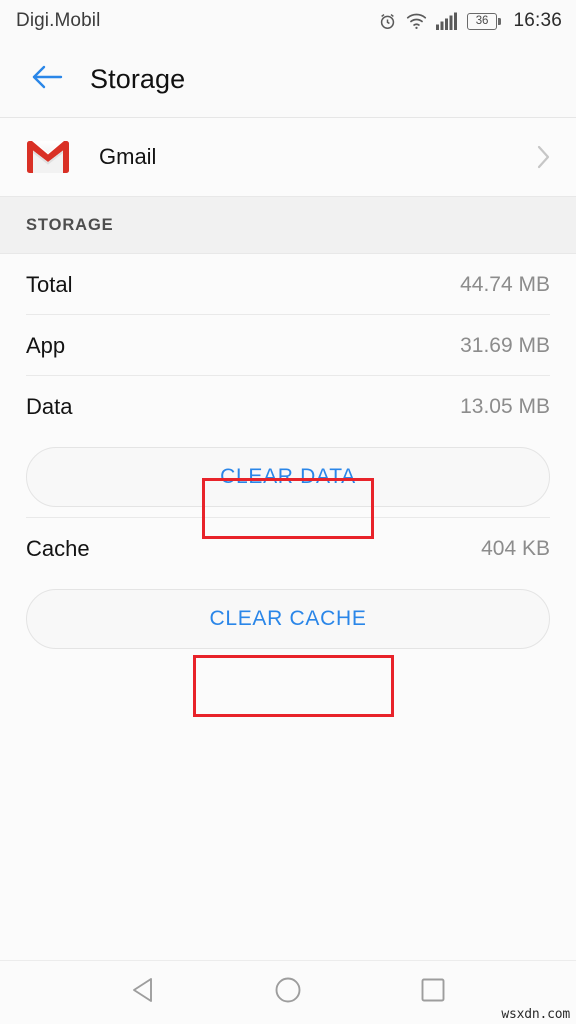  What do you see at coordinates (288, 21) in the screenshot?
I see `status-bar: Digi.Mobil 36 16:36` at bounding box center [288, 21].